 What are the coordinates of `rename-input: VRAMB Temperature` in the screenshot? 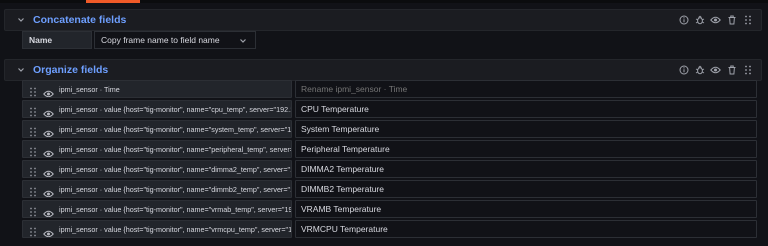 It's located at (526, 209).